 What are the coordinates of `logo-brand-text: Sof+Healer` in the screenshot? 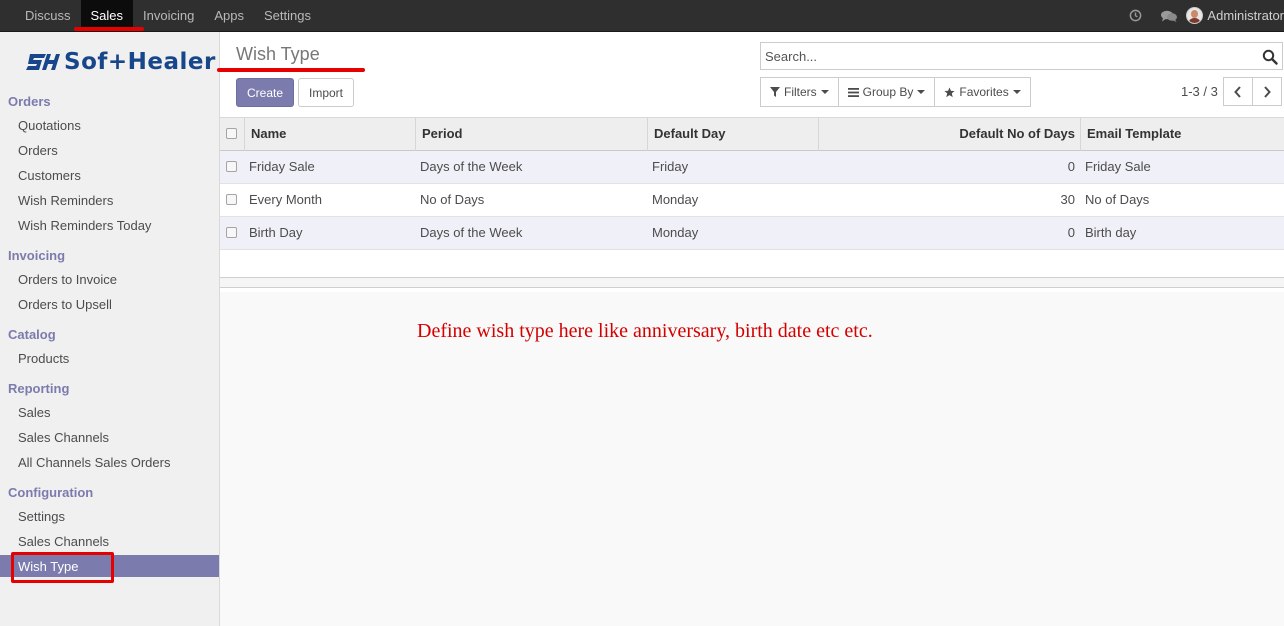 It's located at (140, 62).